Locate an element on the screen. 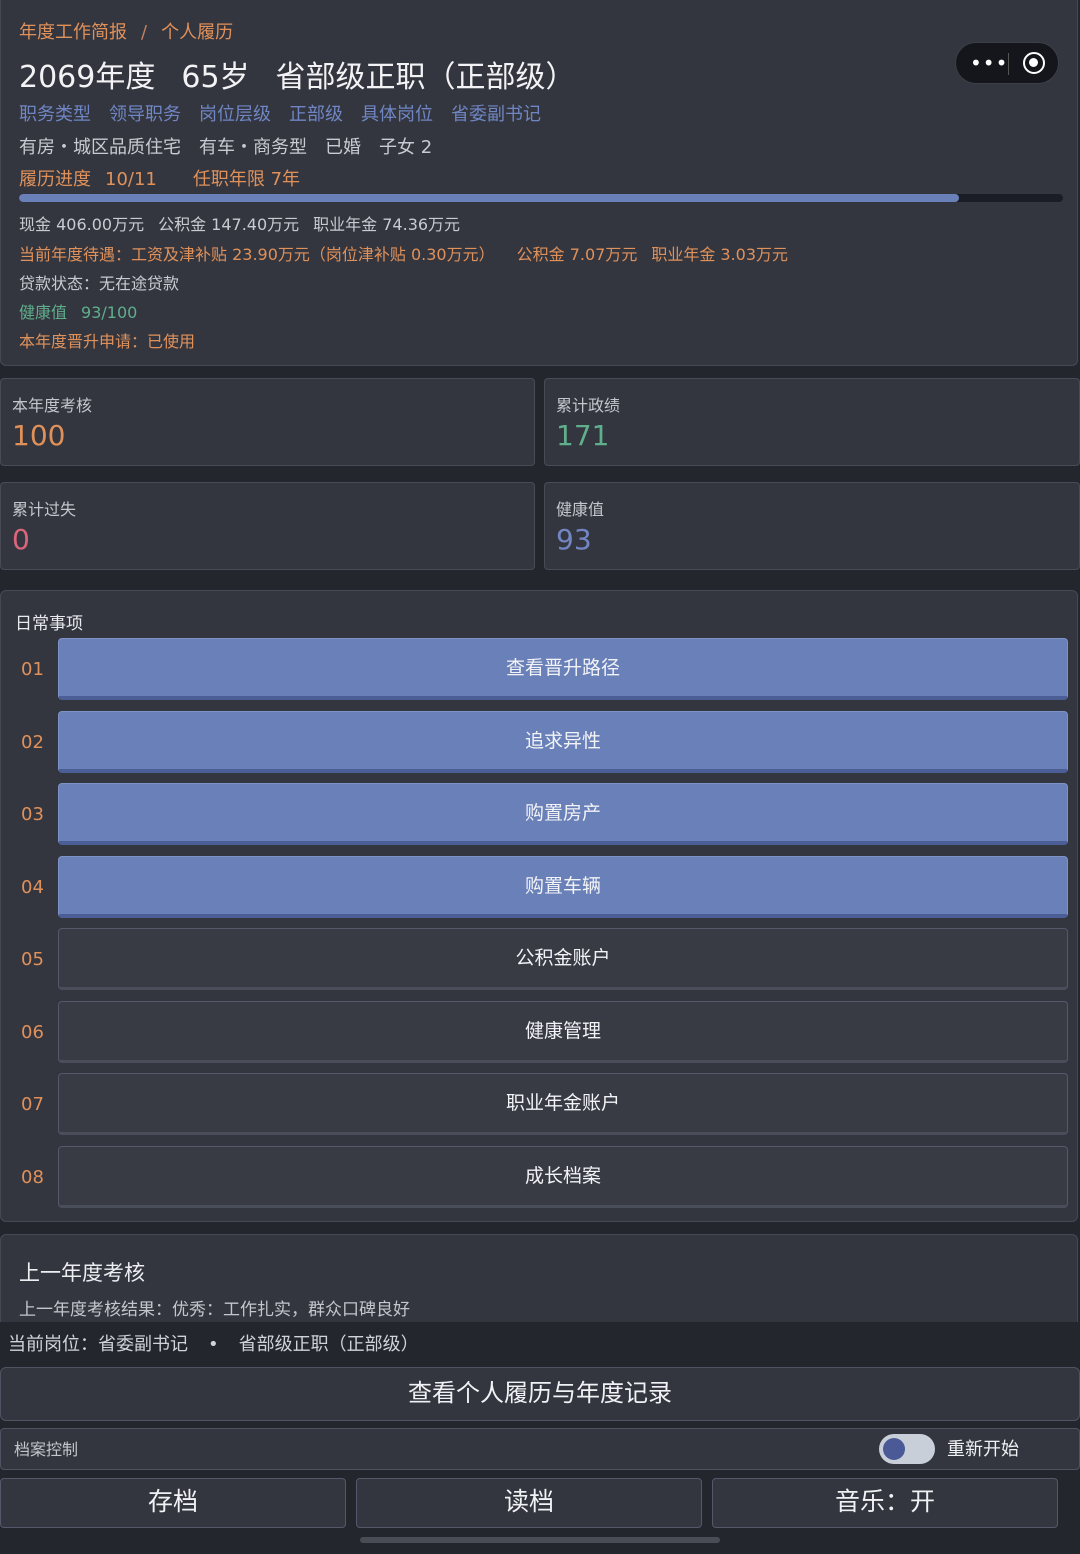 This screenshot has width=1080, height=1554. treatment-fund: 公积金 7.07万元 is located at coordinates (577, 254).